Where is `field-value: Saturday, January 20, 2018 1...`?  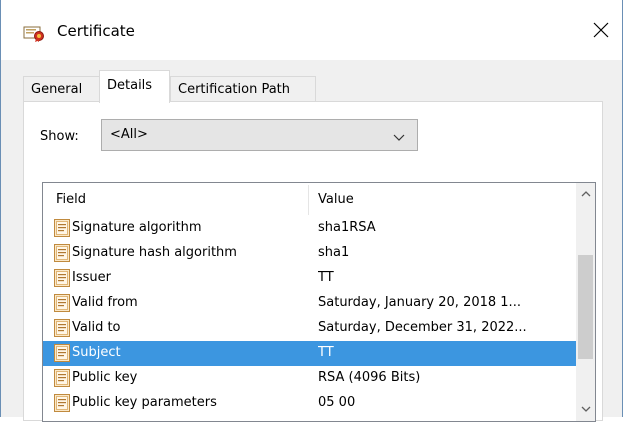 field-value: Saturday, January 20, 2018 1... is located at coordinates (419, 302).